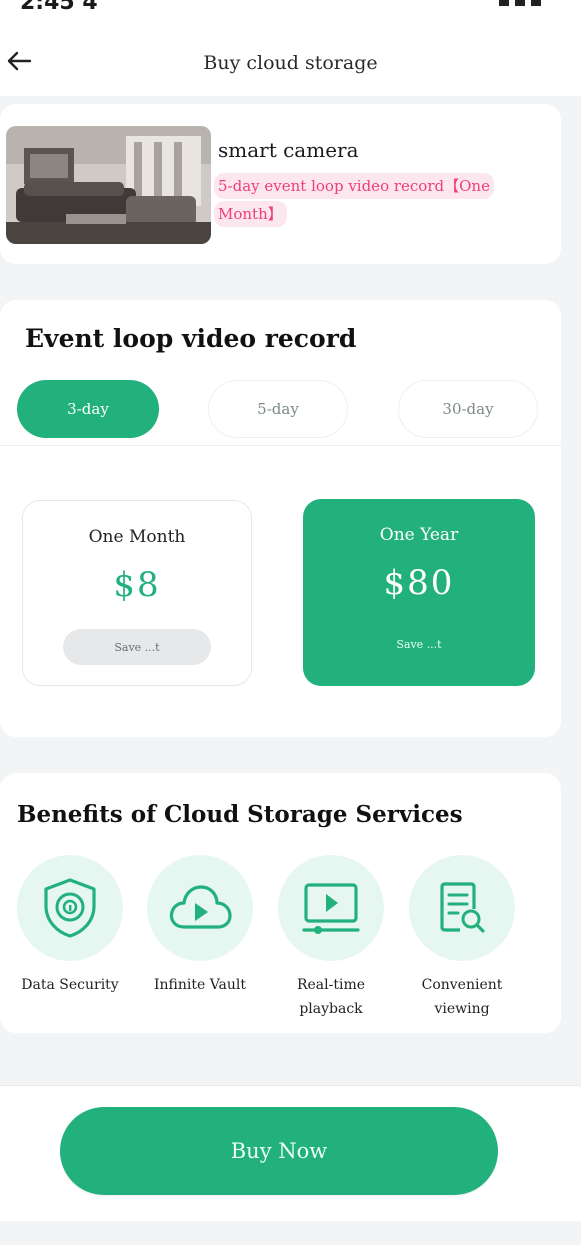 Image resolution: width=581 pixels, height=1245 pixels. What do you see at coordinates (536, 3) in the screenshot?
I see `battery-icon` at bounding box center [536, 3].